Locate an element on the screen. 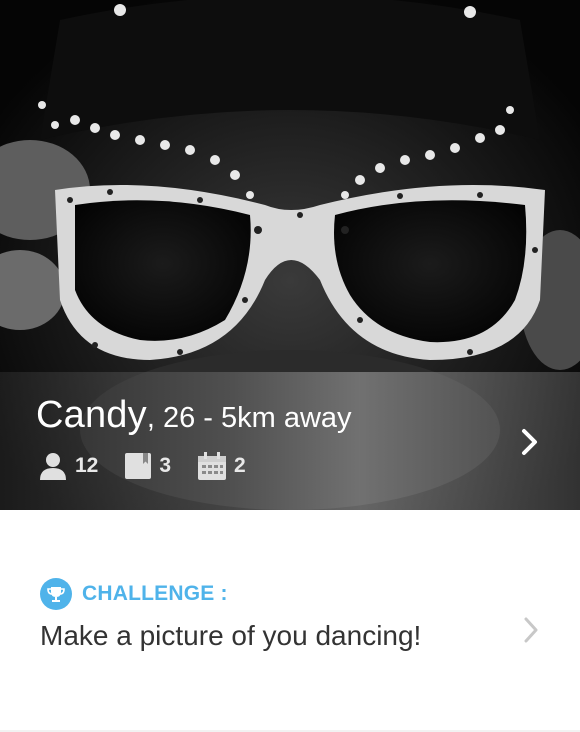 The height and width of the screenshot is (732, 580). stat-books: 3 is located at coordinates (147, 466).